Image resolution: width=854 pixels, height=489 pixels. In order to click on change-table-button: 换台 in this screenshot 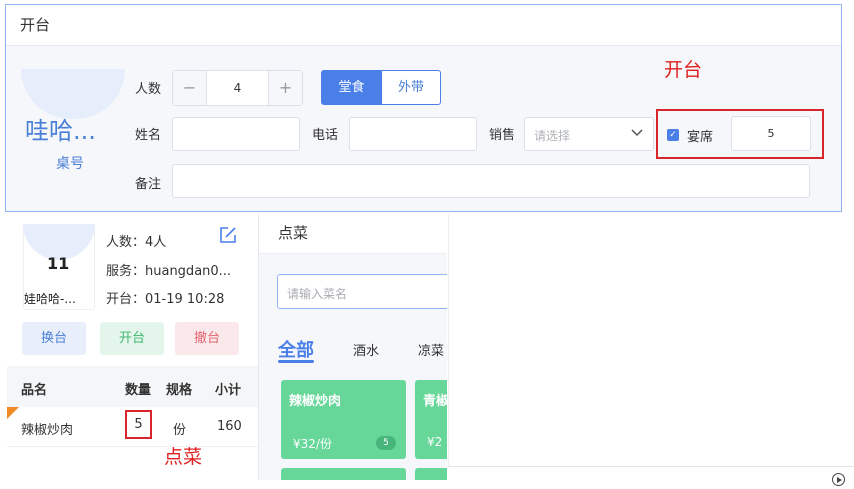, I will do `click(54, 338)`.